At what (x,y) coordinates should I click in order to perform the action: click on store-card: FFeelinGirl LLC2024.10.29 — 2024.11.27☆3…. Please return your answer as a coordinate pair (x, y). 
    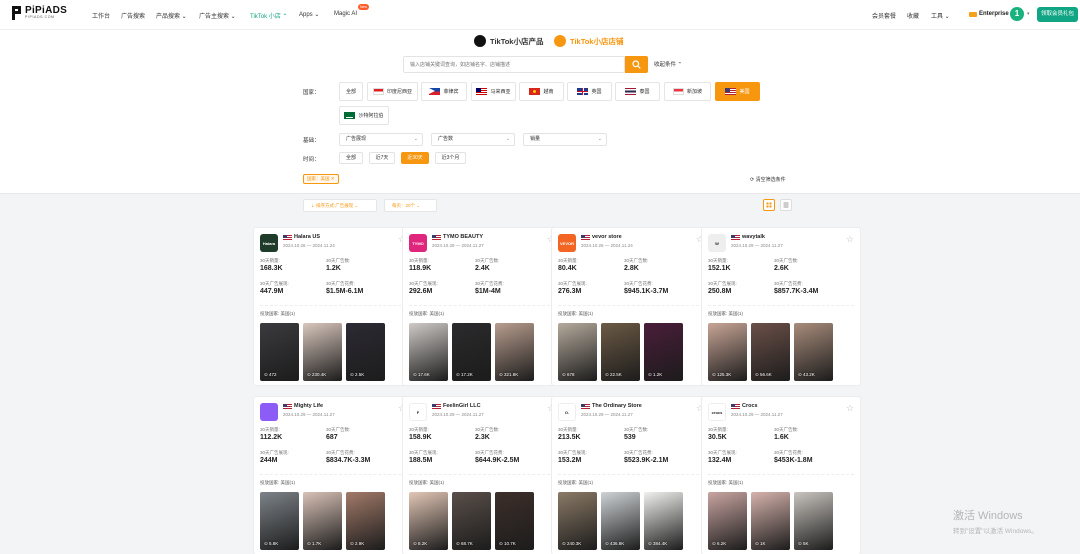
    Looking at the image, I should click on (482, 475).